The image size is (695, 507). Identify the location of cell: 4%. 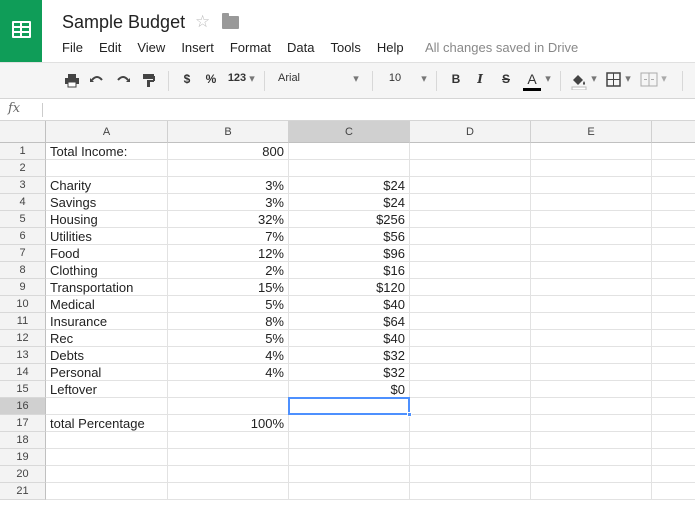
(228, 355).